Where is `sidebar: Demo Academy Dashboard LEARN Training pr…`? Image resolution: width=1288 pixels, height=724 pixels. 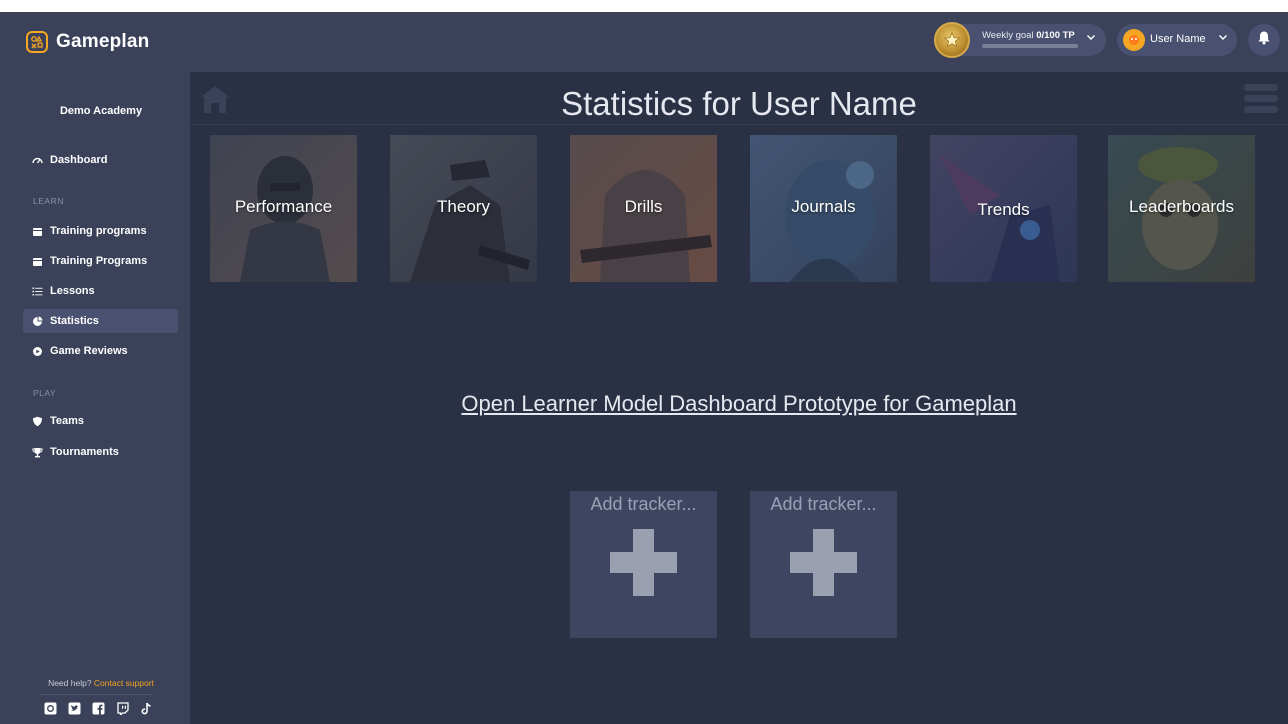
sidebar: Demo Academy Dashboard LEARN Training pr… is located at coordinates (95, 398).